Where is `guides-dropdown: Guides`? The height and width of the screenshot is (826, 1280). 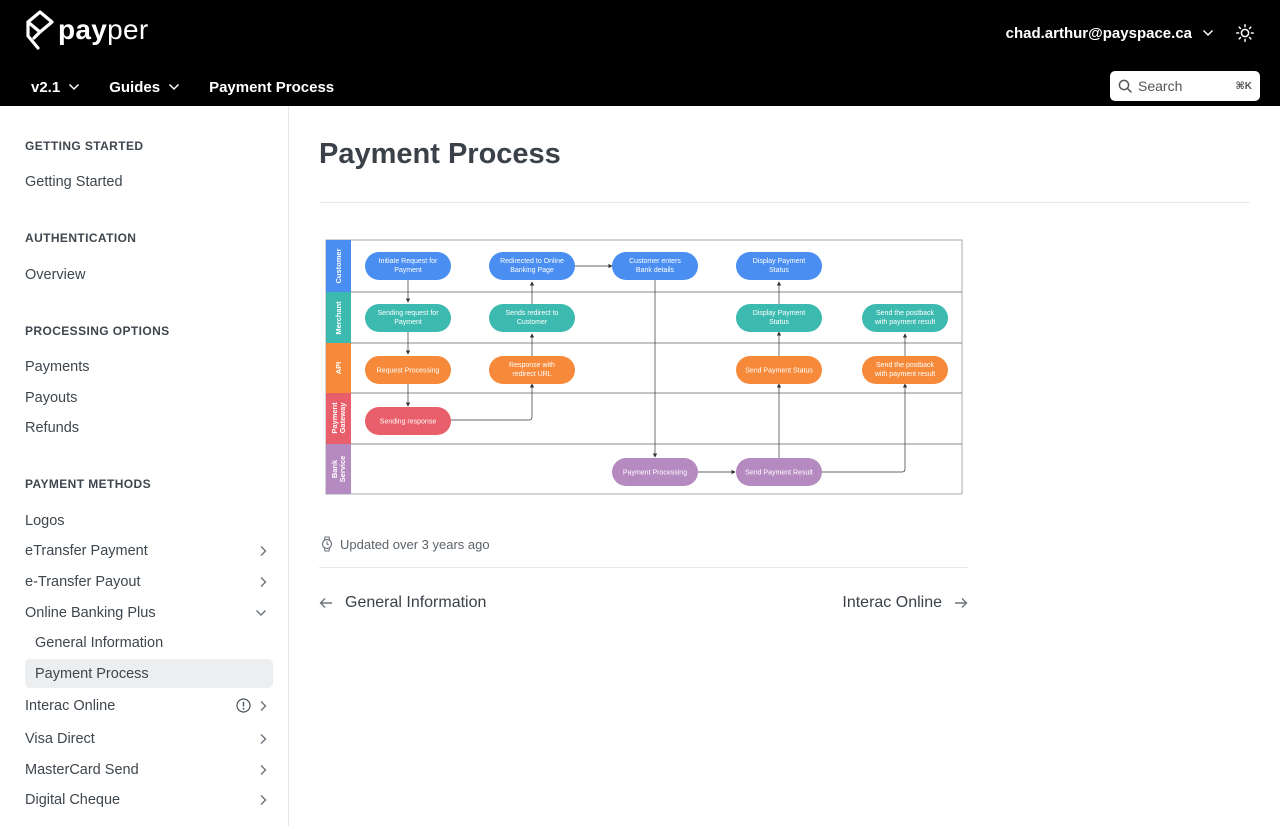 guides-dropdown: Guides is located at coordinates (144, 87).